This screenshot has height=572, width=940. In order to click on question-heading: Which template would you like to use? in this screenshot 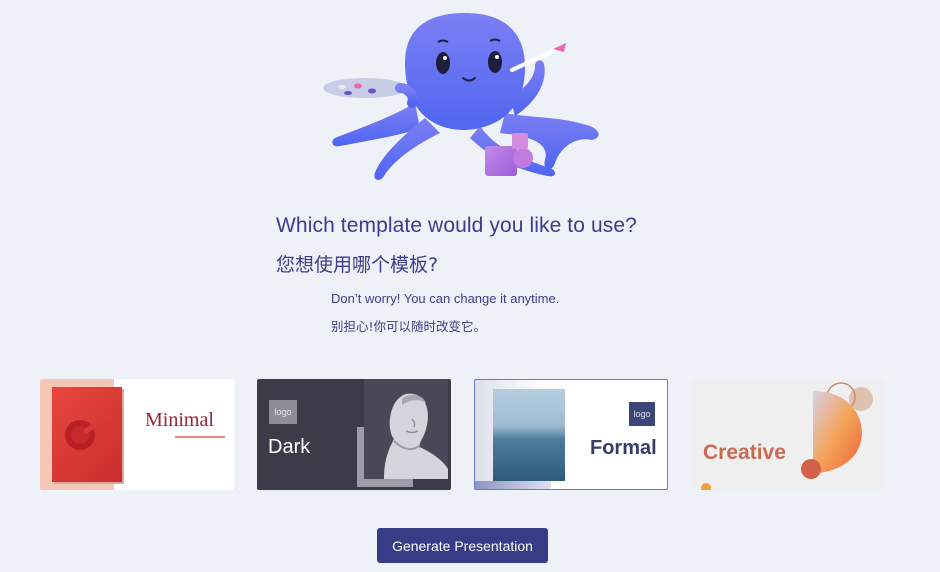, I will do `click(456, 225)`.